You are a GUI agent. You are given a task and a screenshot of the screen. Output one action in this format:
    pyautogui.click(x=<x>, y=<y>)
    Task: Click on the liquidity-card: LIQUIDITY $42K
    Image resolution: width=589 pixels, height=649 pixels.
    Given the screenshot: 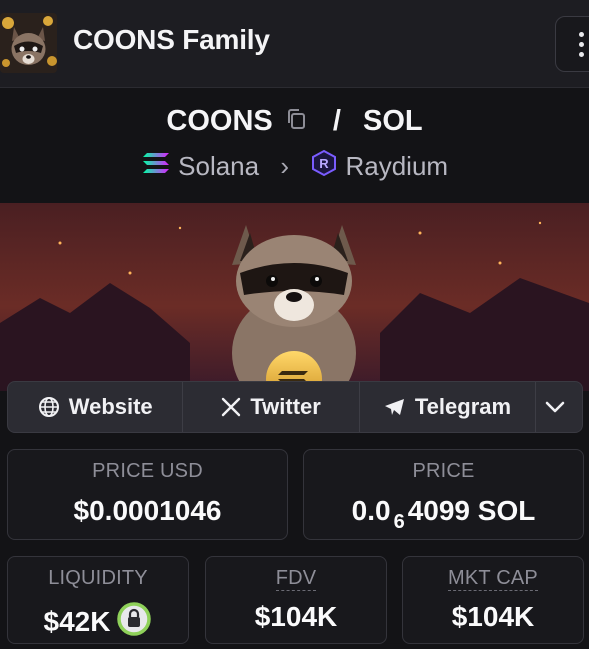 What is the action you would take?
    pyautogui.click(x=98, y=600)
    